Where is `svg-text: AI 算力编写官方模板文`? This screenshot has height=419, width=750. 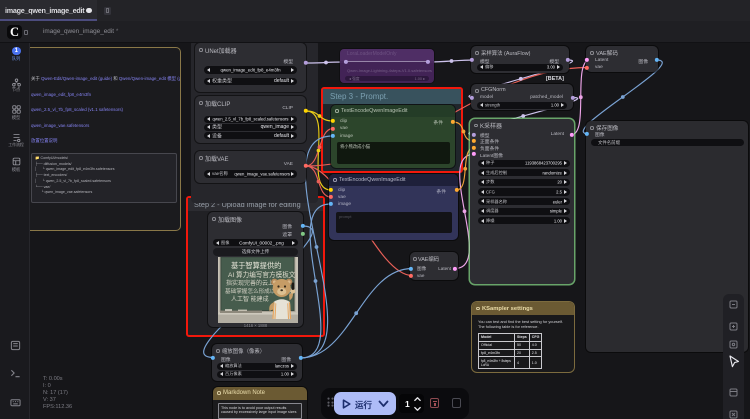 svg-text: AI 算力编写官方模板文 is located at coordinates (262, 274).